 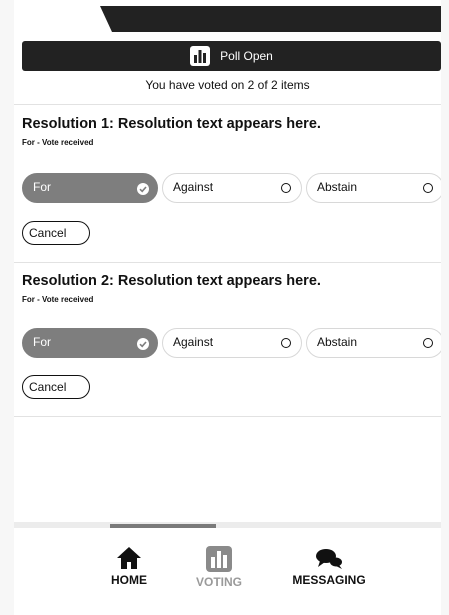 I want to click on tab-voting: VOTING, so click(x=219, y=567).